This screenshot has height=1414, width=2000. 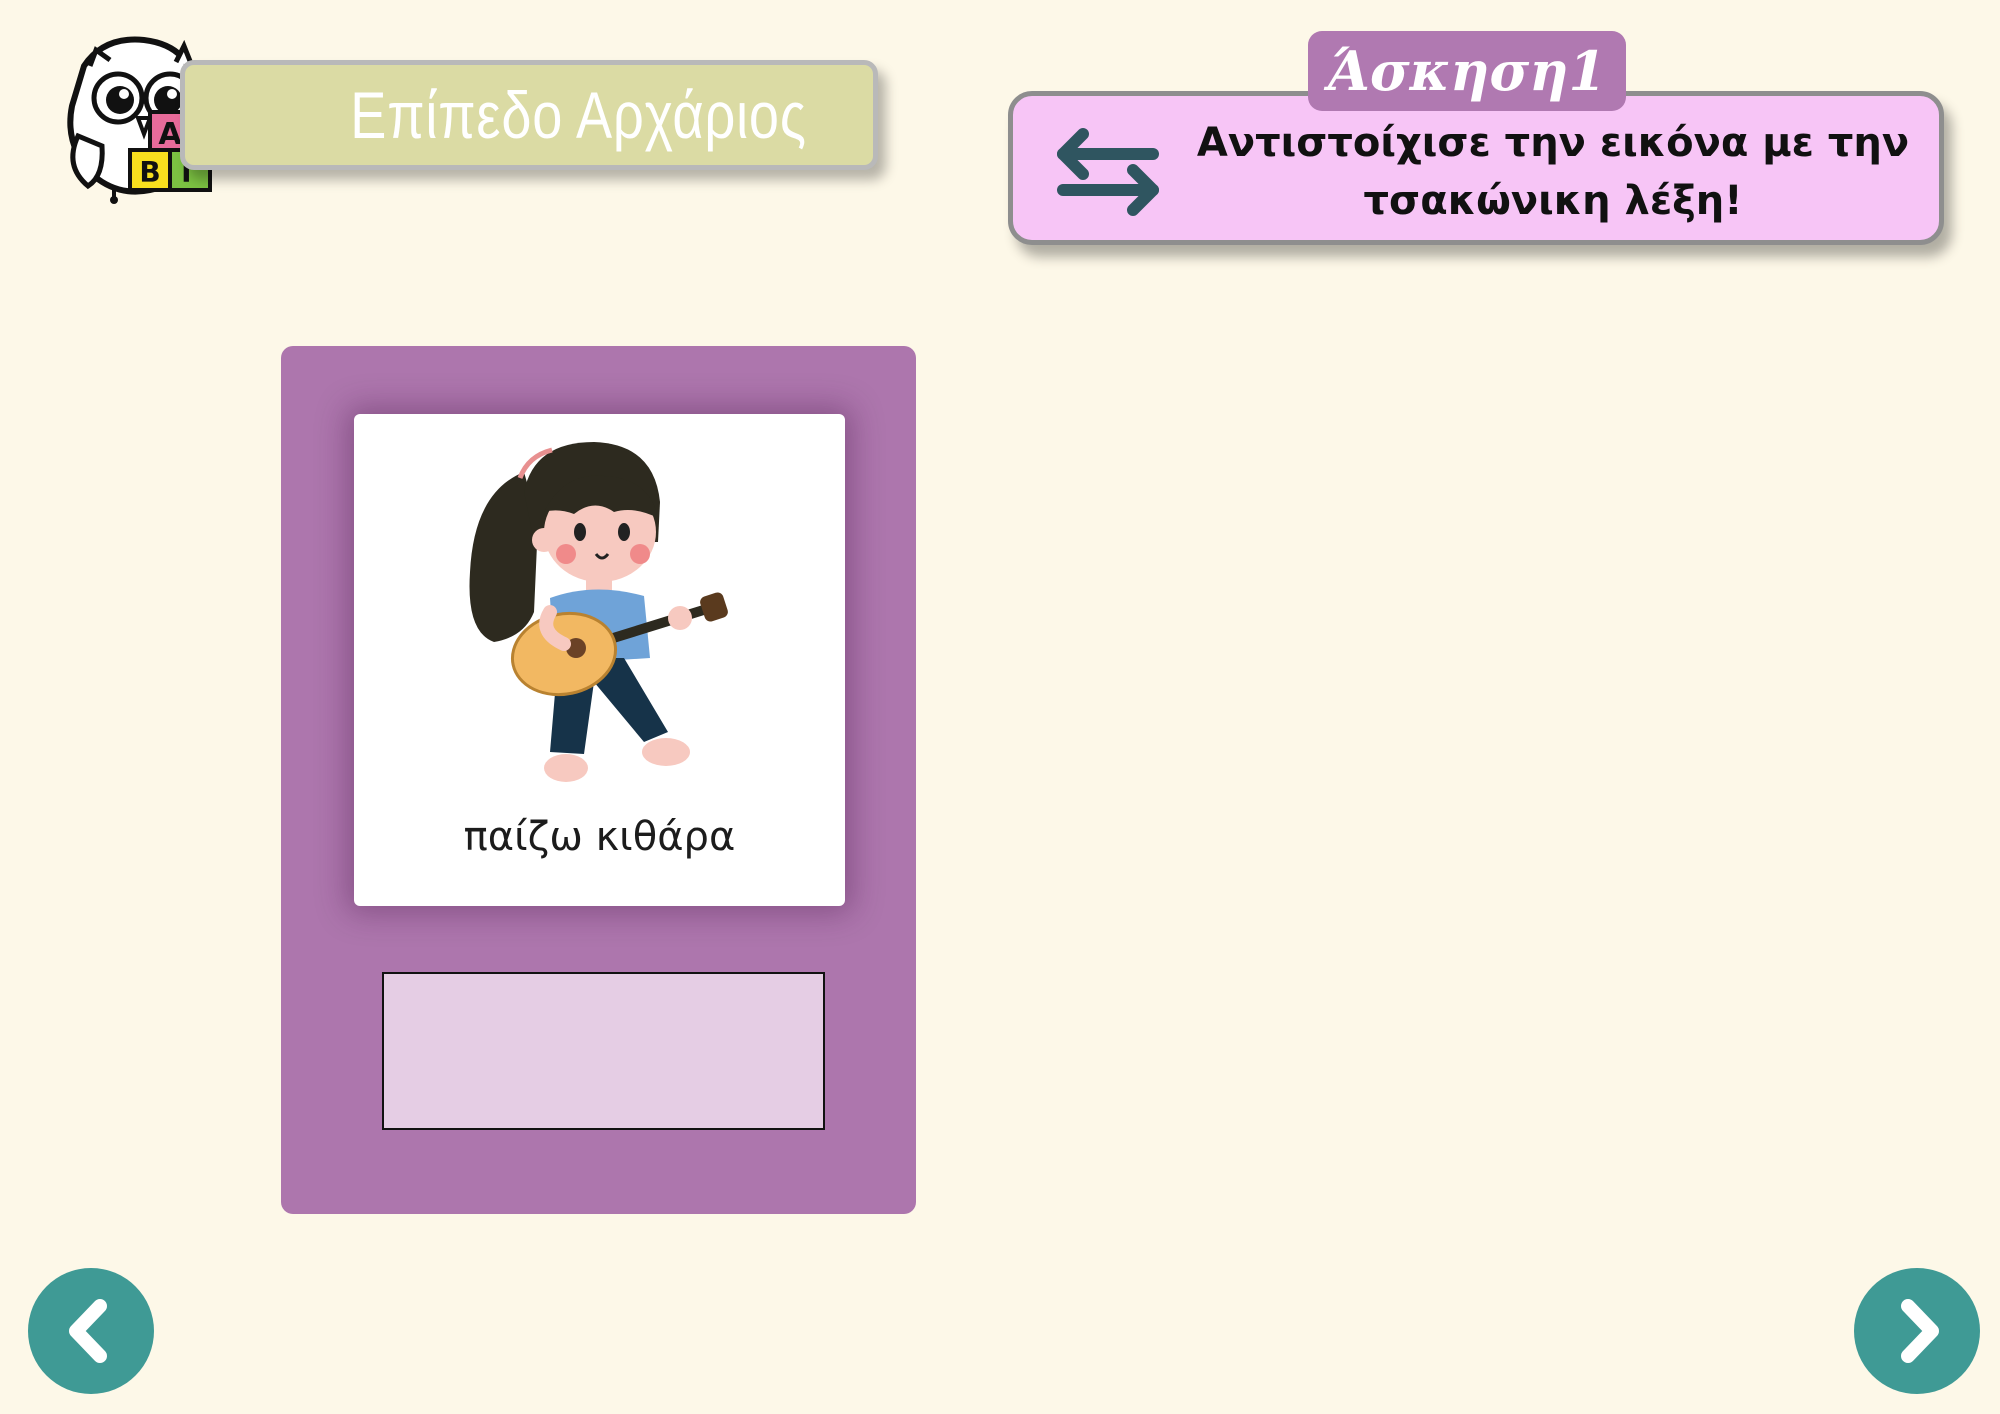 I want to click on chevron-left-icon, so click(x=88, y=1331).